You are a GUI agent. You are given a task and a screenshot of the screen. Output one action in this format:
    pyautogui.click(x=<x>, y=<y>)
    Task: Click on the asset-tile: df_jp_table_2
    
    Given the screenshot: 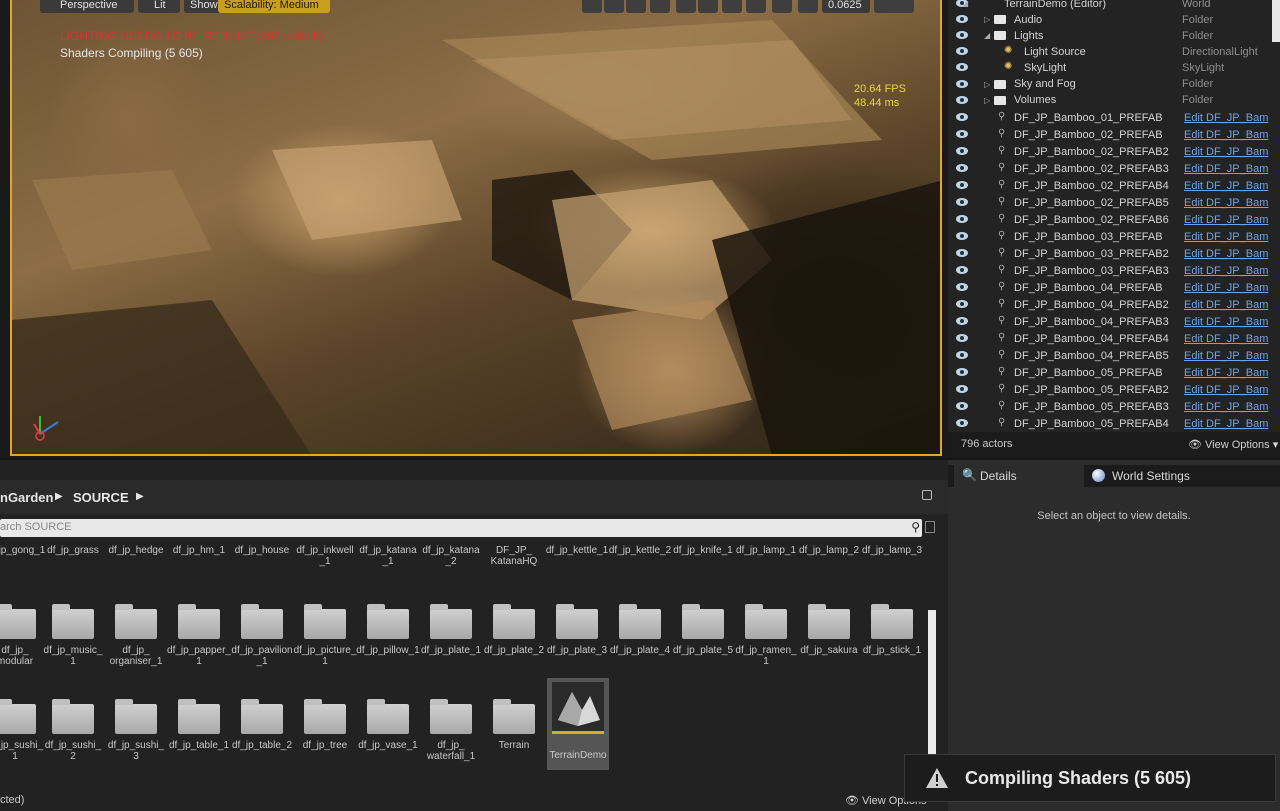 What is the action you would take?
    pyautogui.click(x=262, y=728)
    